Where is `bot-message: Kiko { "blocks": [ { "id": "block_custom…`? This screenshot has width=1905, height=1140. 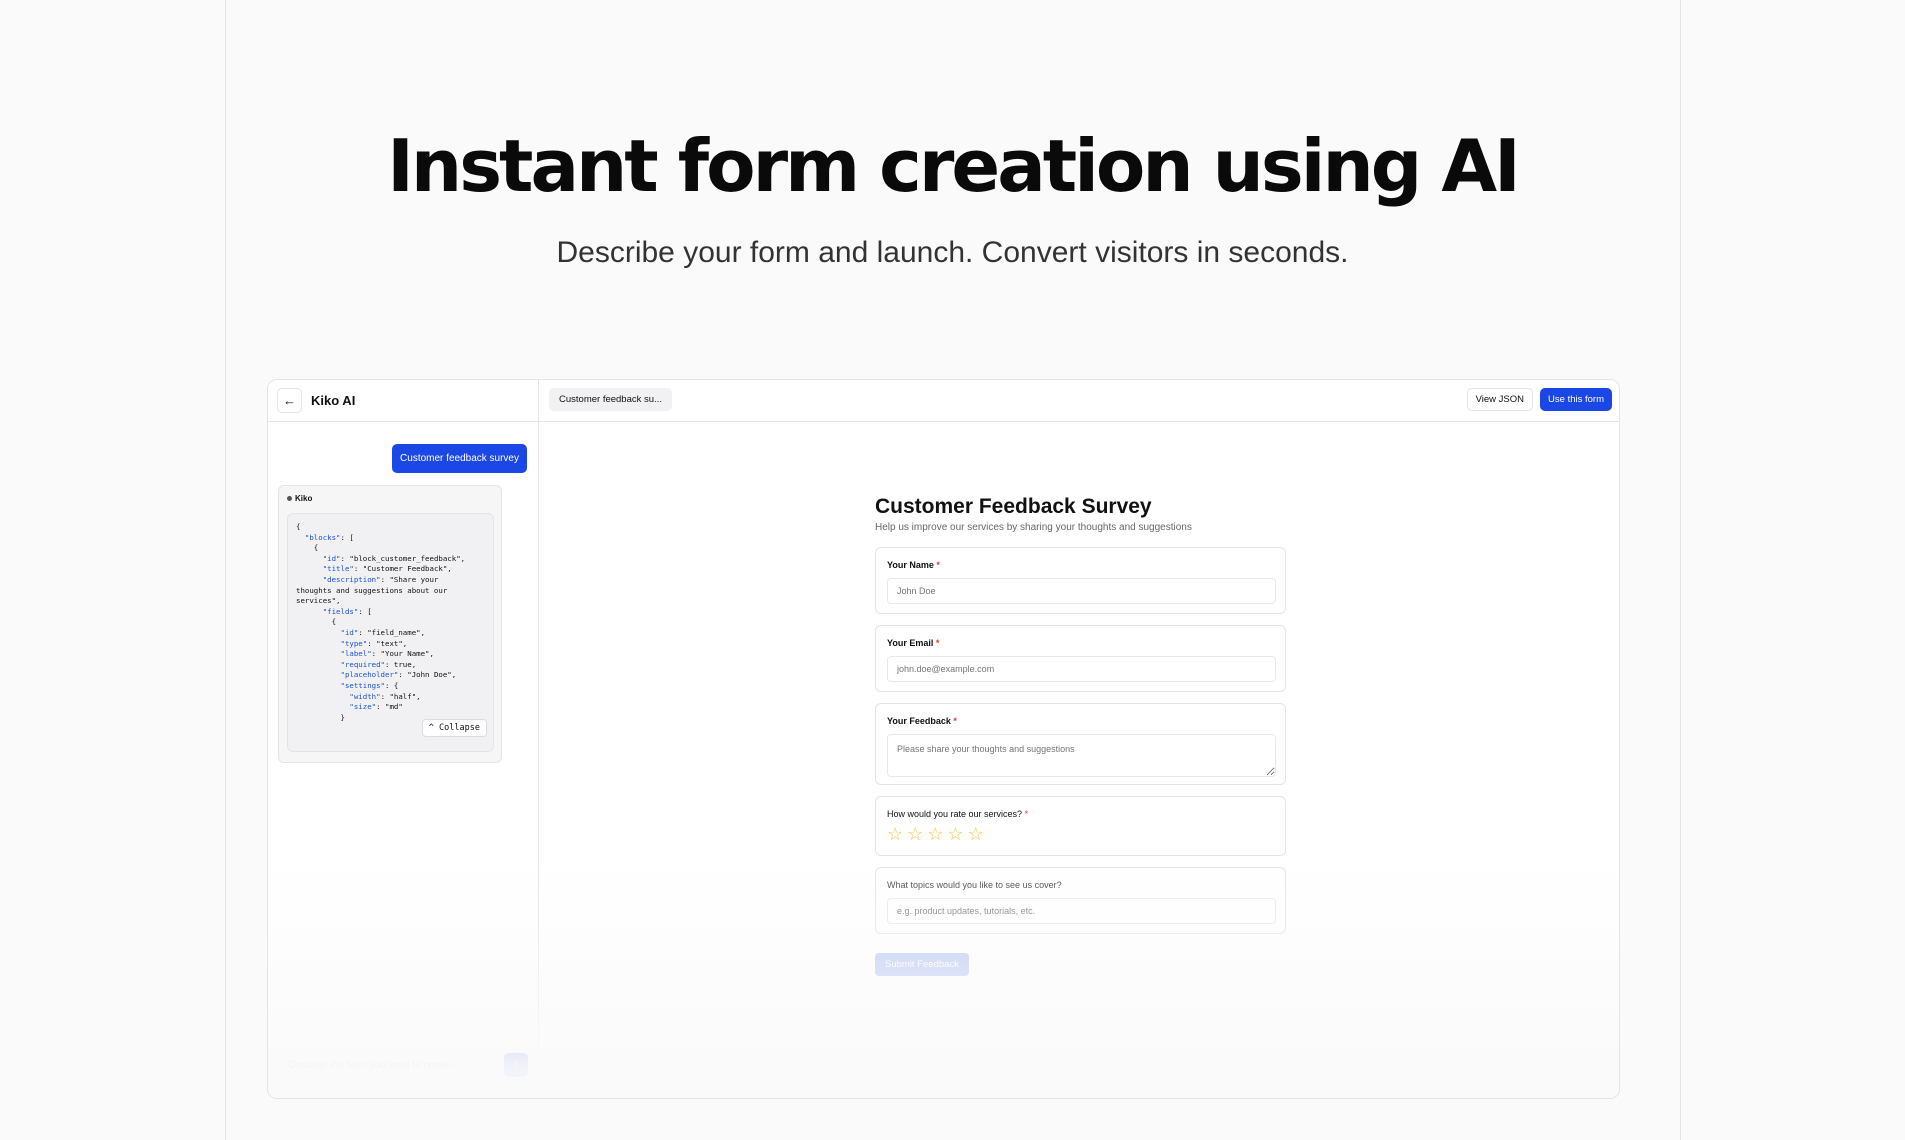
bot-message: Kiko { "blocks": [ { "id": "block_custom… is located at coordinates (390, 624).